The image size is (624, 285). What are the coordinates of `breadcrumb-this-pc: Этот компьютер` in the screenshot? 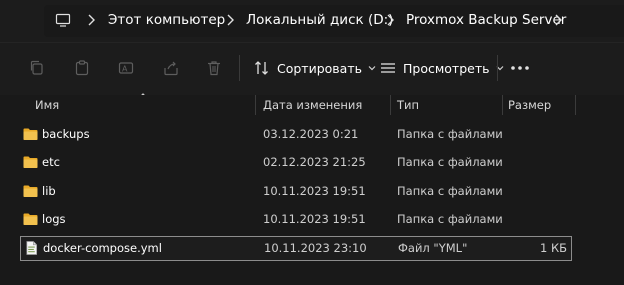 It's located at (166, 20).